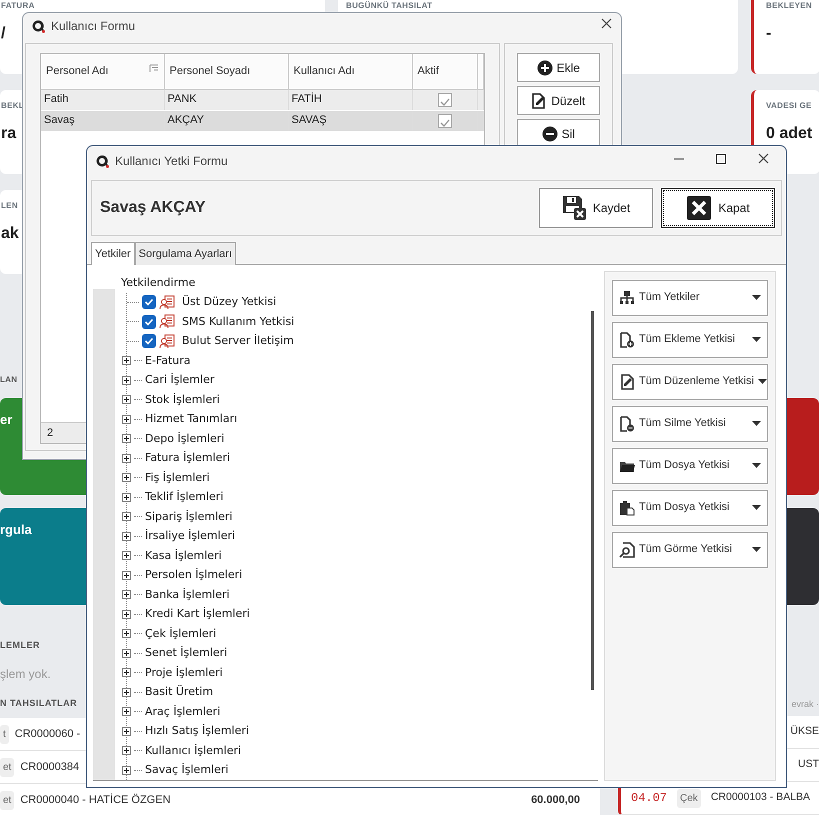 The width and height of the screenshot is (819, 815). What do you see at coordinates (226, 120) in the screenshot?
I see `table-cell: AKÇAY` at bounding box center [226, 120].